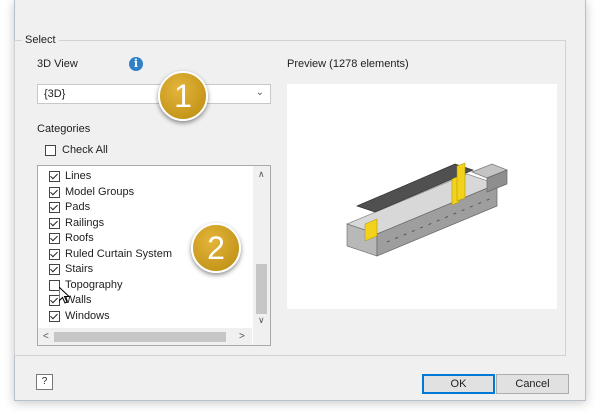 The image size is (615, 414). What do you see at coordinates (78, 176) in the screenshot?
I see `category-label: Lines` at bounding box center [78, 176].